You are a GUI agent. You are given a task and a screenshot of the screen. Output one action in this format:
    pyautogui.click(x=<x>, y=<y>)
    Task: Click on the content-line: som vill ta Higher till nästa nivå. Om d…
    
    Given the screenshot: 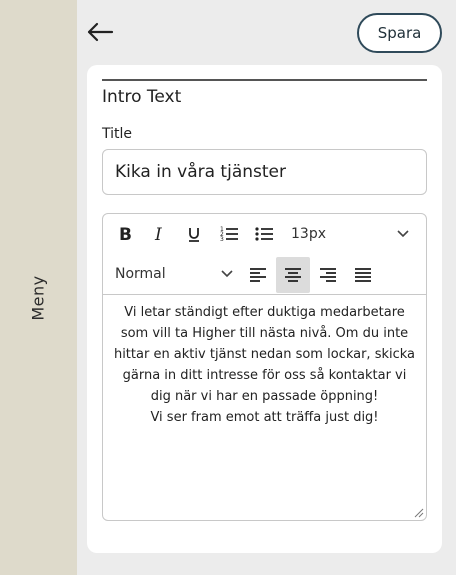 What is the action you would take?
    pyautogui.click(x=264, y=333)
    